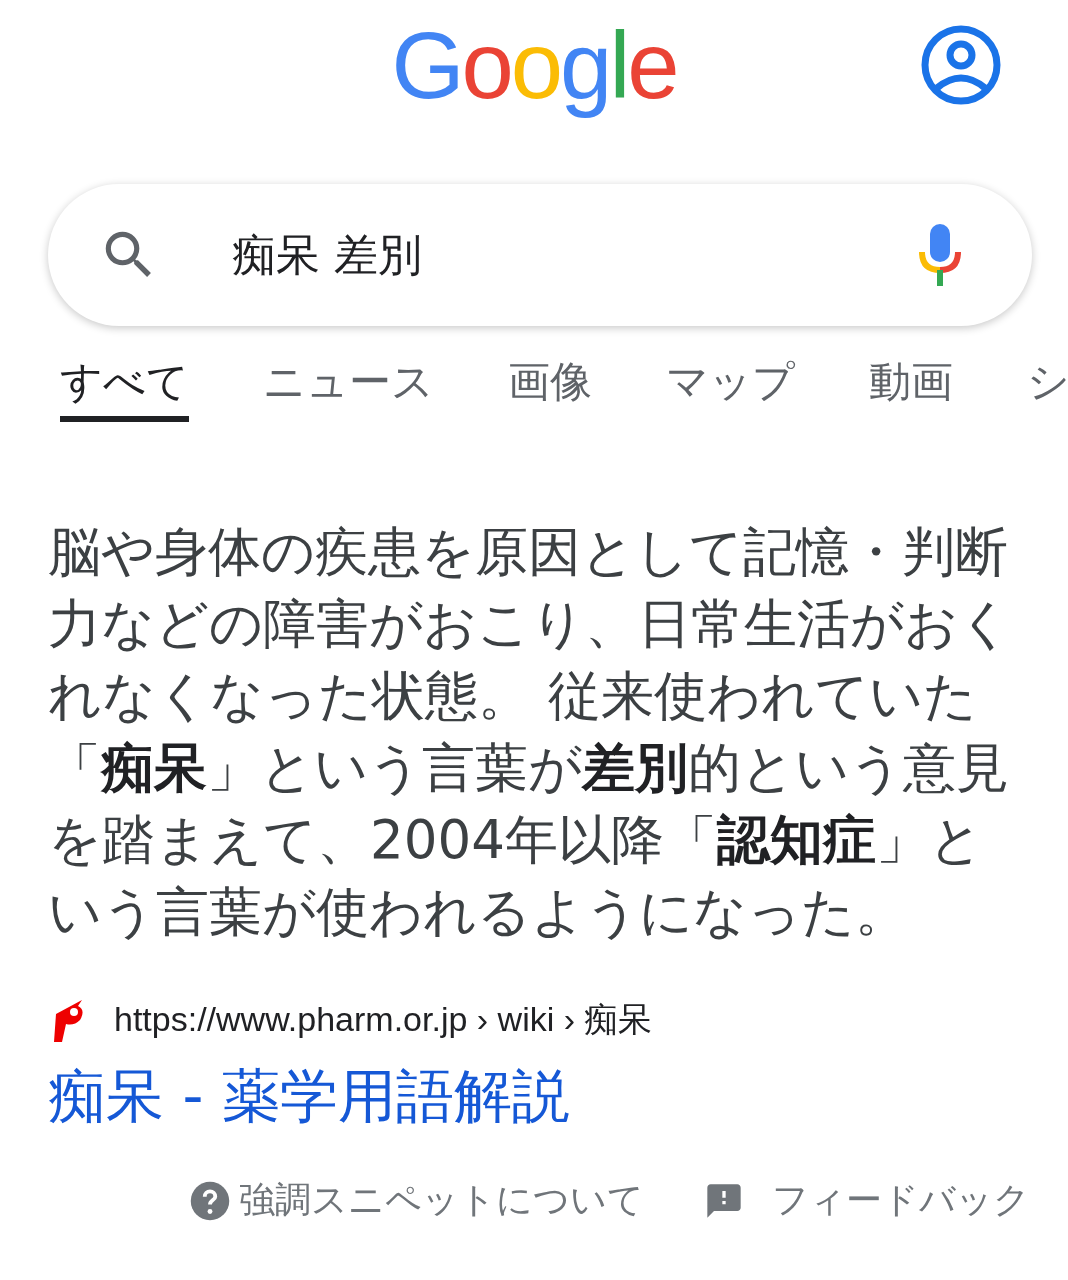 Image resolution: width=1068 pixels, height=1280 pixels. Describe the element at coordinates (730, 388) in the screenshot. I see `search-tab: マップ` at that location.